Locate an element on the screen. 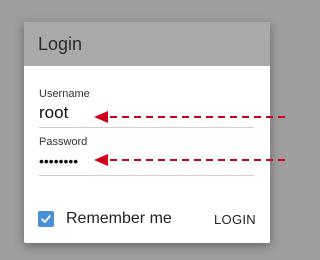  password-field: Password is located at coordinates (146, 156).